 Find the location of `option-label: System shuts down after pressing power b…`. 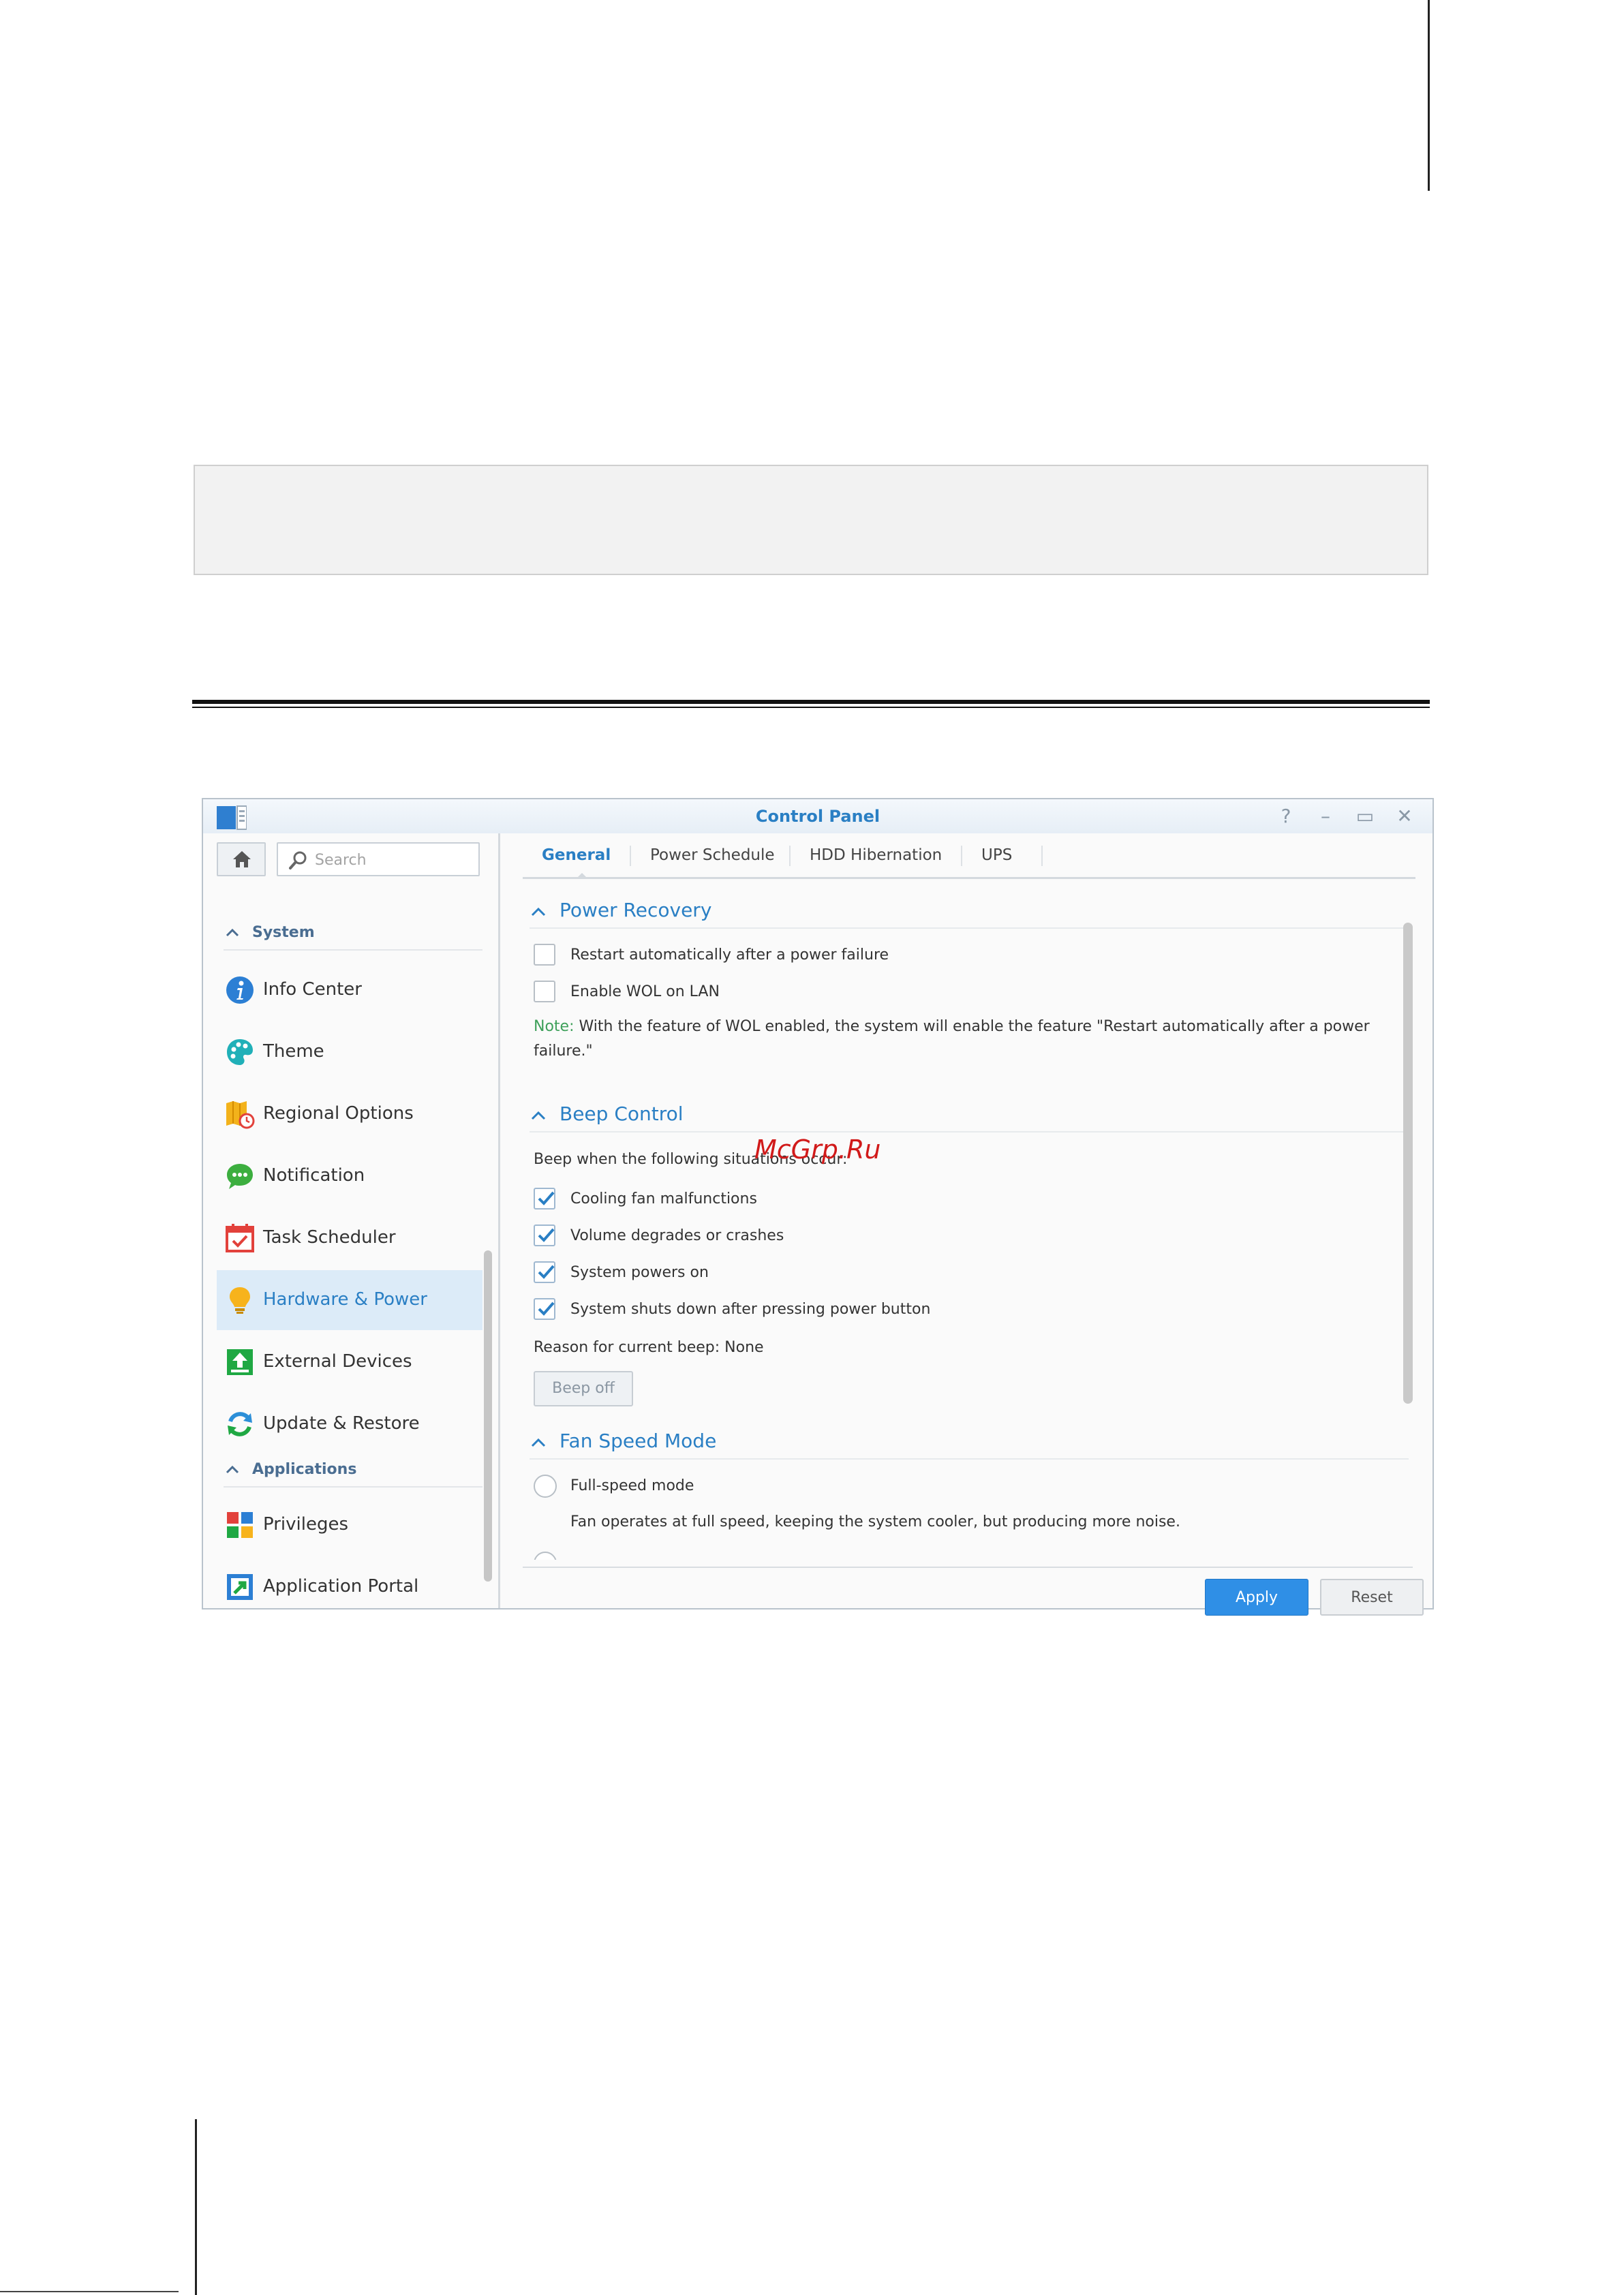

option-label: System shuts down after pressing power b… is located at coordinates (750, 1309).